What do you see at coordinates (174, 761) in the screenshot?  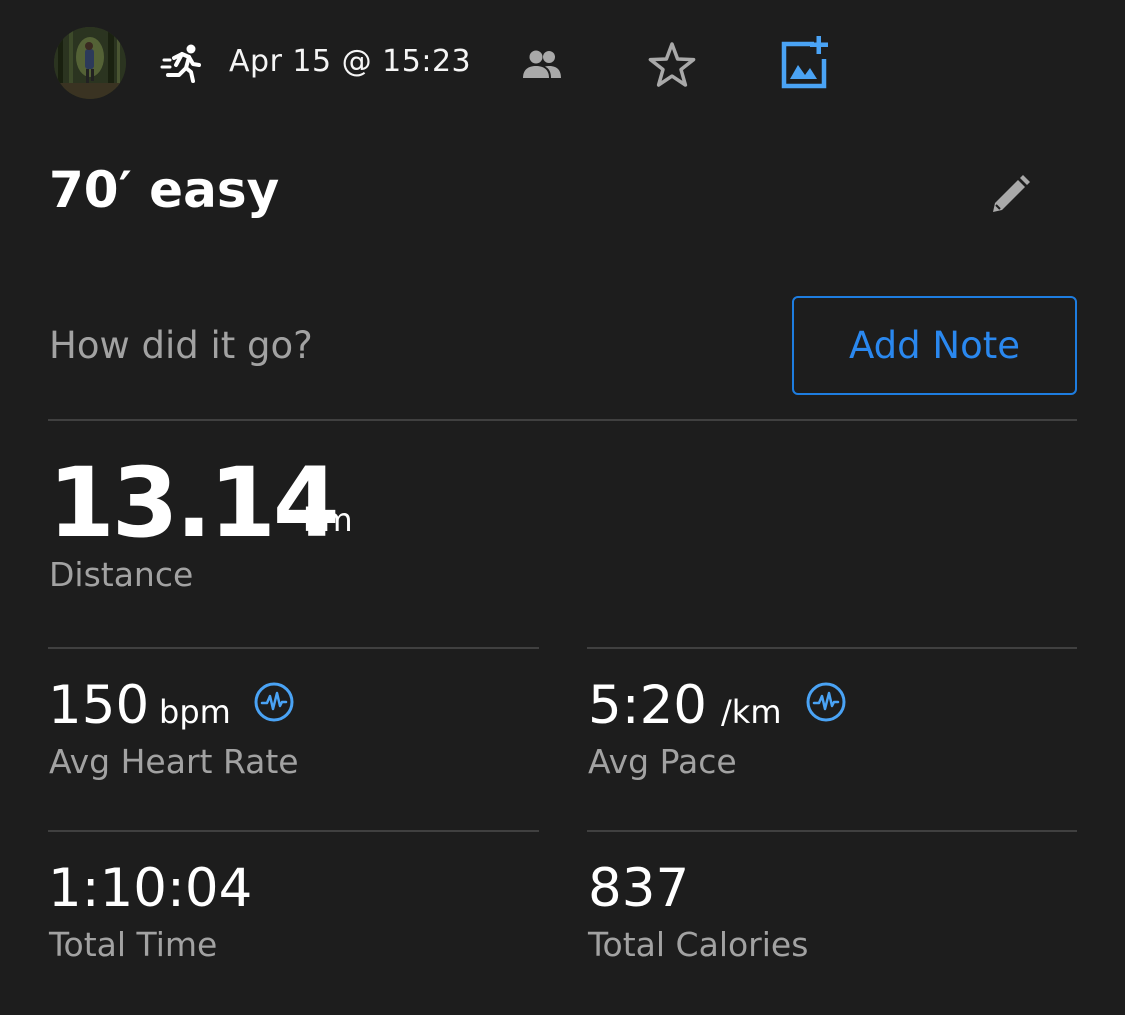 I see `heart-rate-label: Avg Heart Rate` at bounding box center [174, 761].